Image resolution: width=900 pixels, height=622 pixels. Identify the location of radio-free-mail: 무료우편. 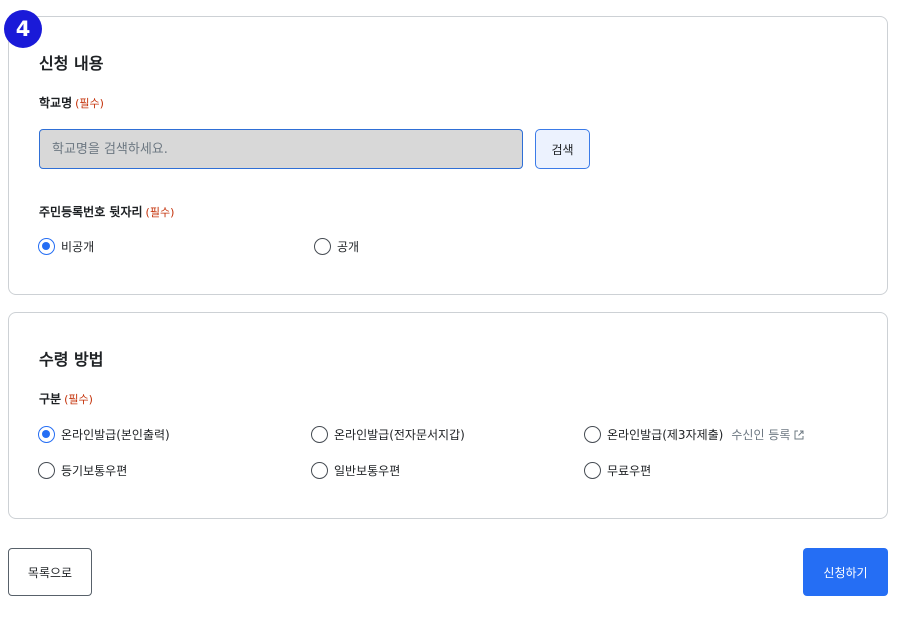
(617, 470).